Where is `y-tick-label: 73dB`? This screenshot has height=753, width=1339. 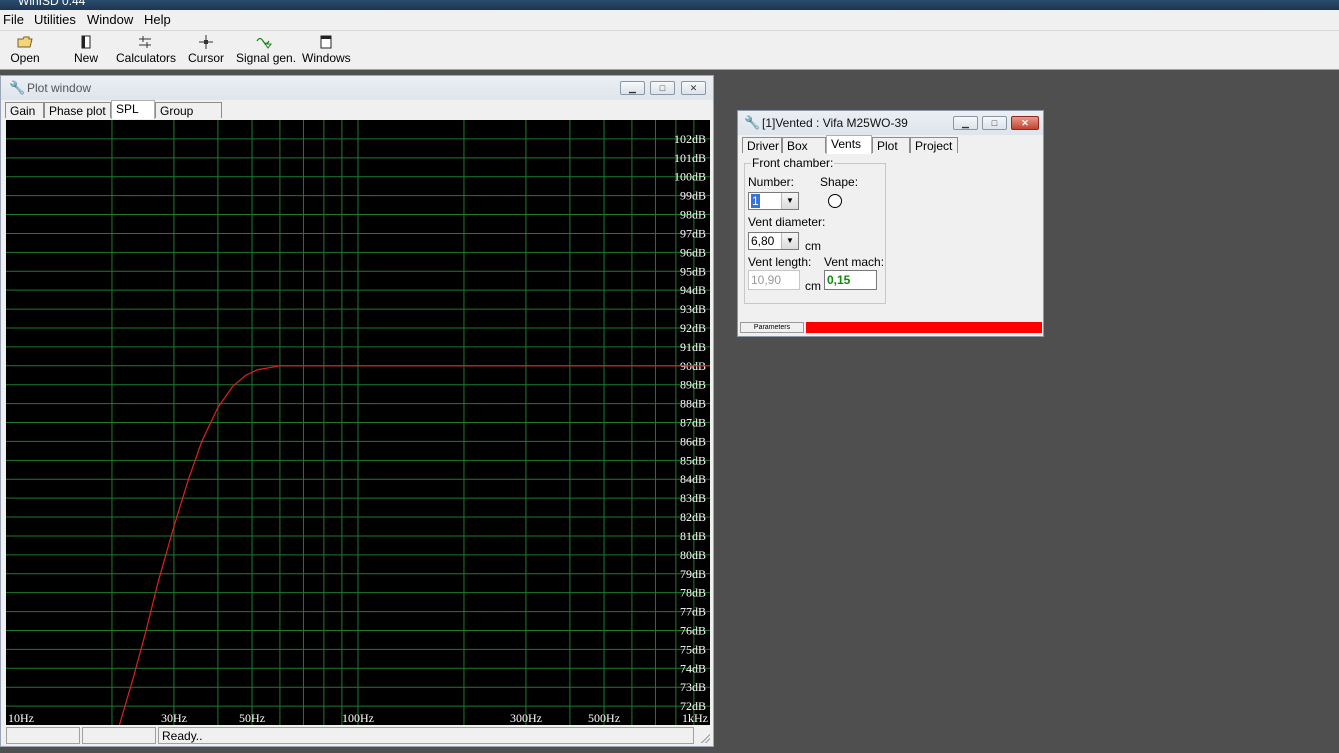
y-tick-label: 73dB is located at coordinates (693, 687).